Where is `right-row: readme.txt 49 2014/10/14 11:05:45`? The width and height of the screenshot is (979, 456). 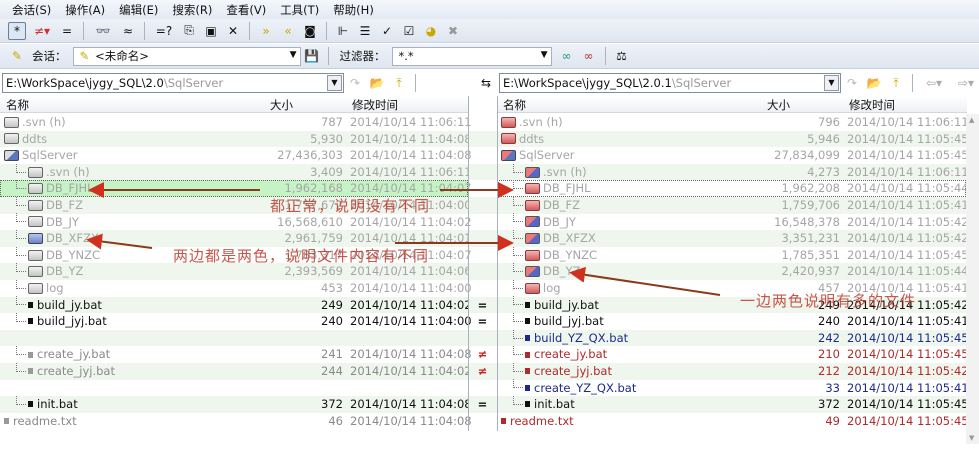 right-row: readme.txt 49 2014/10/14 11:05:45 is located at coordinates (733, 421).